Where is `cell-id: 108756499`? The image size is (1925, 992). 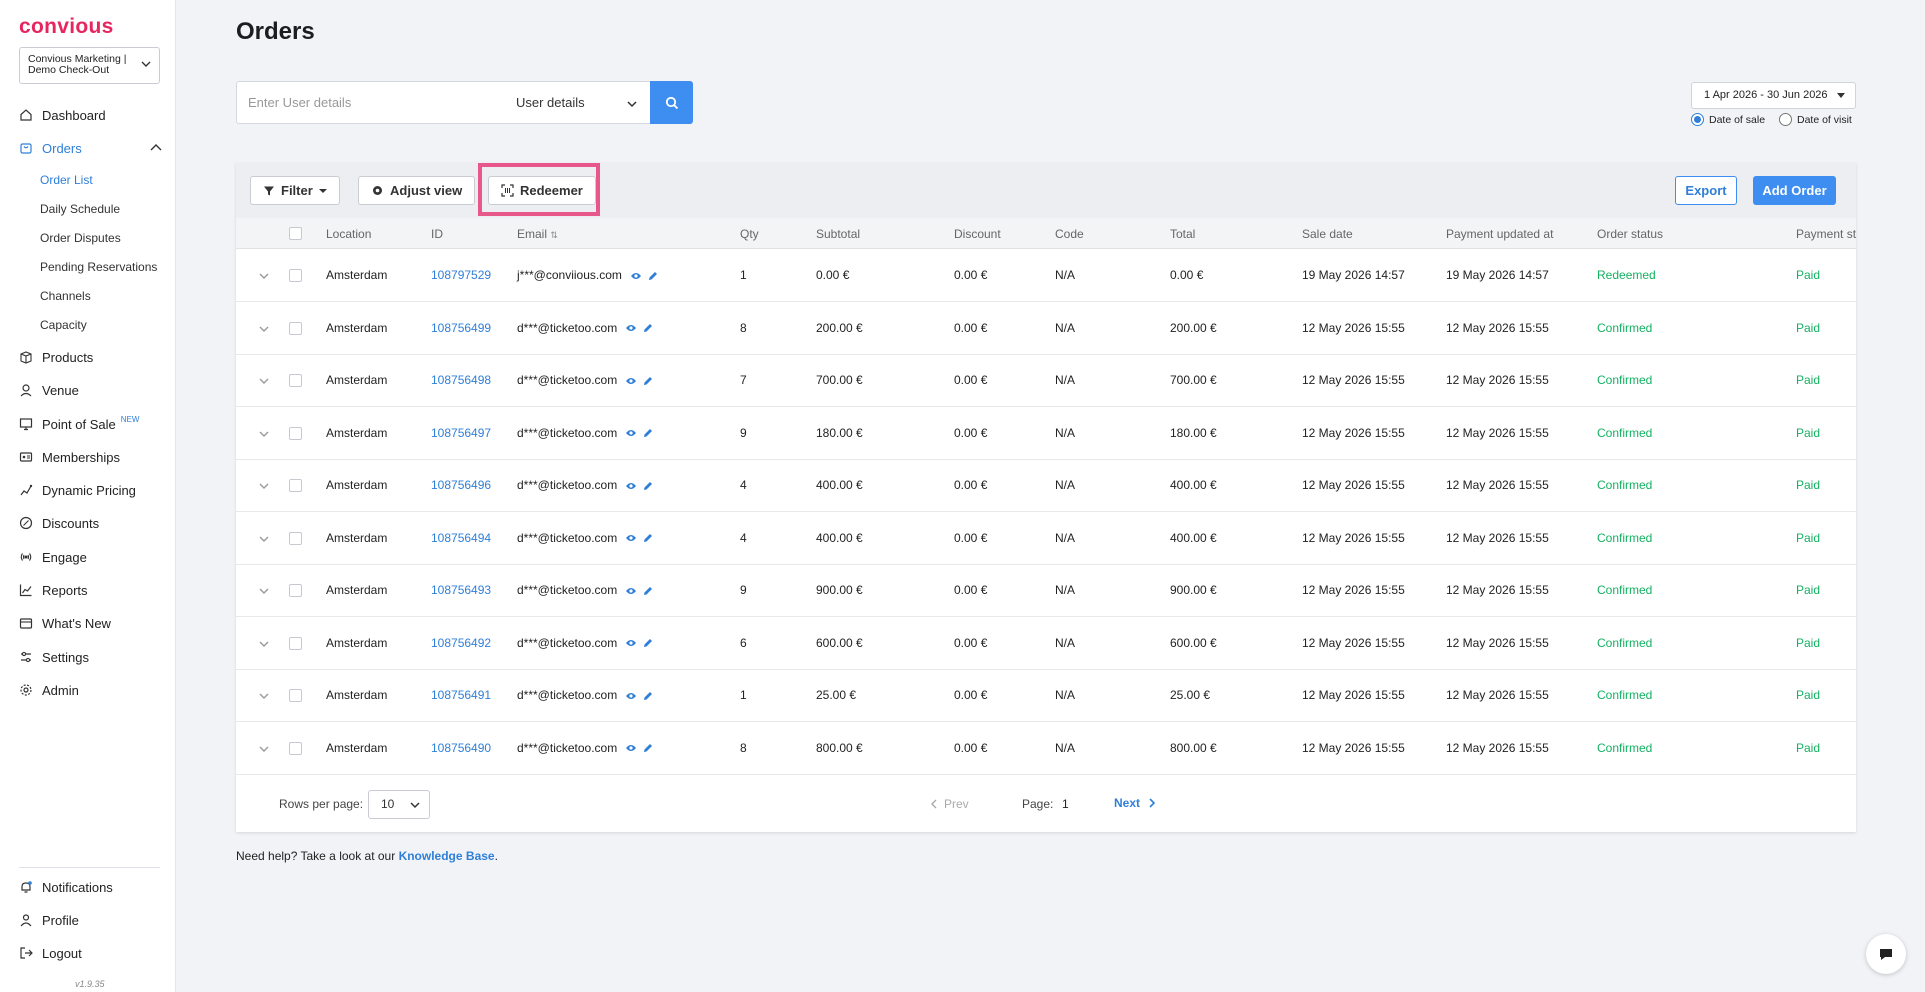
cell-id: 108756499 is located at coordinates (461, 328).